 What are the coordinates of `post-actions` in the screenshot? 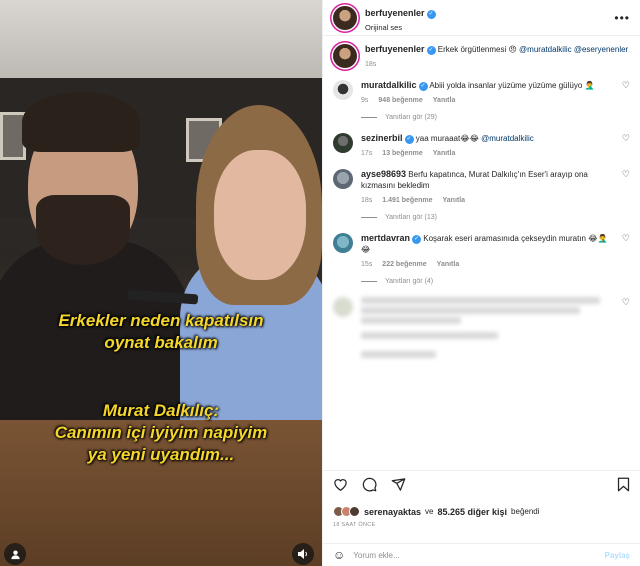 It's located at (481, 485).